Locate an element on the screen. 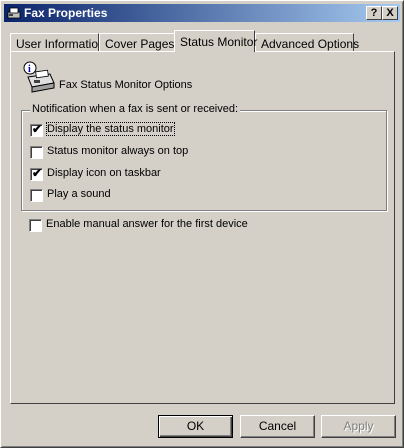  close-button: X is located at coordinates (390, 13).